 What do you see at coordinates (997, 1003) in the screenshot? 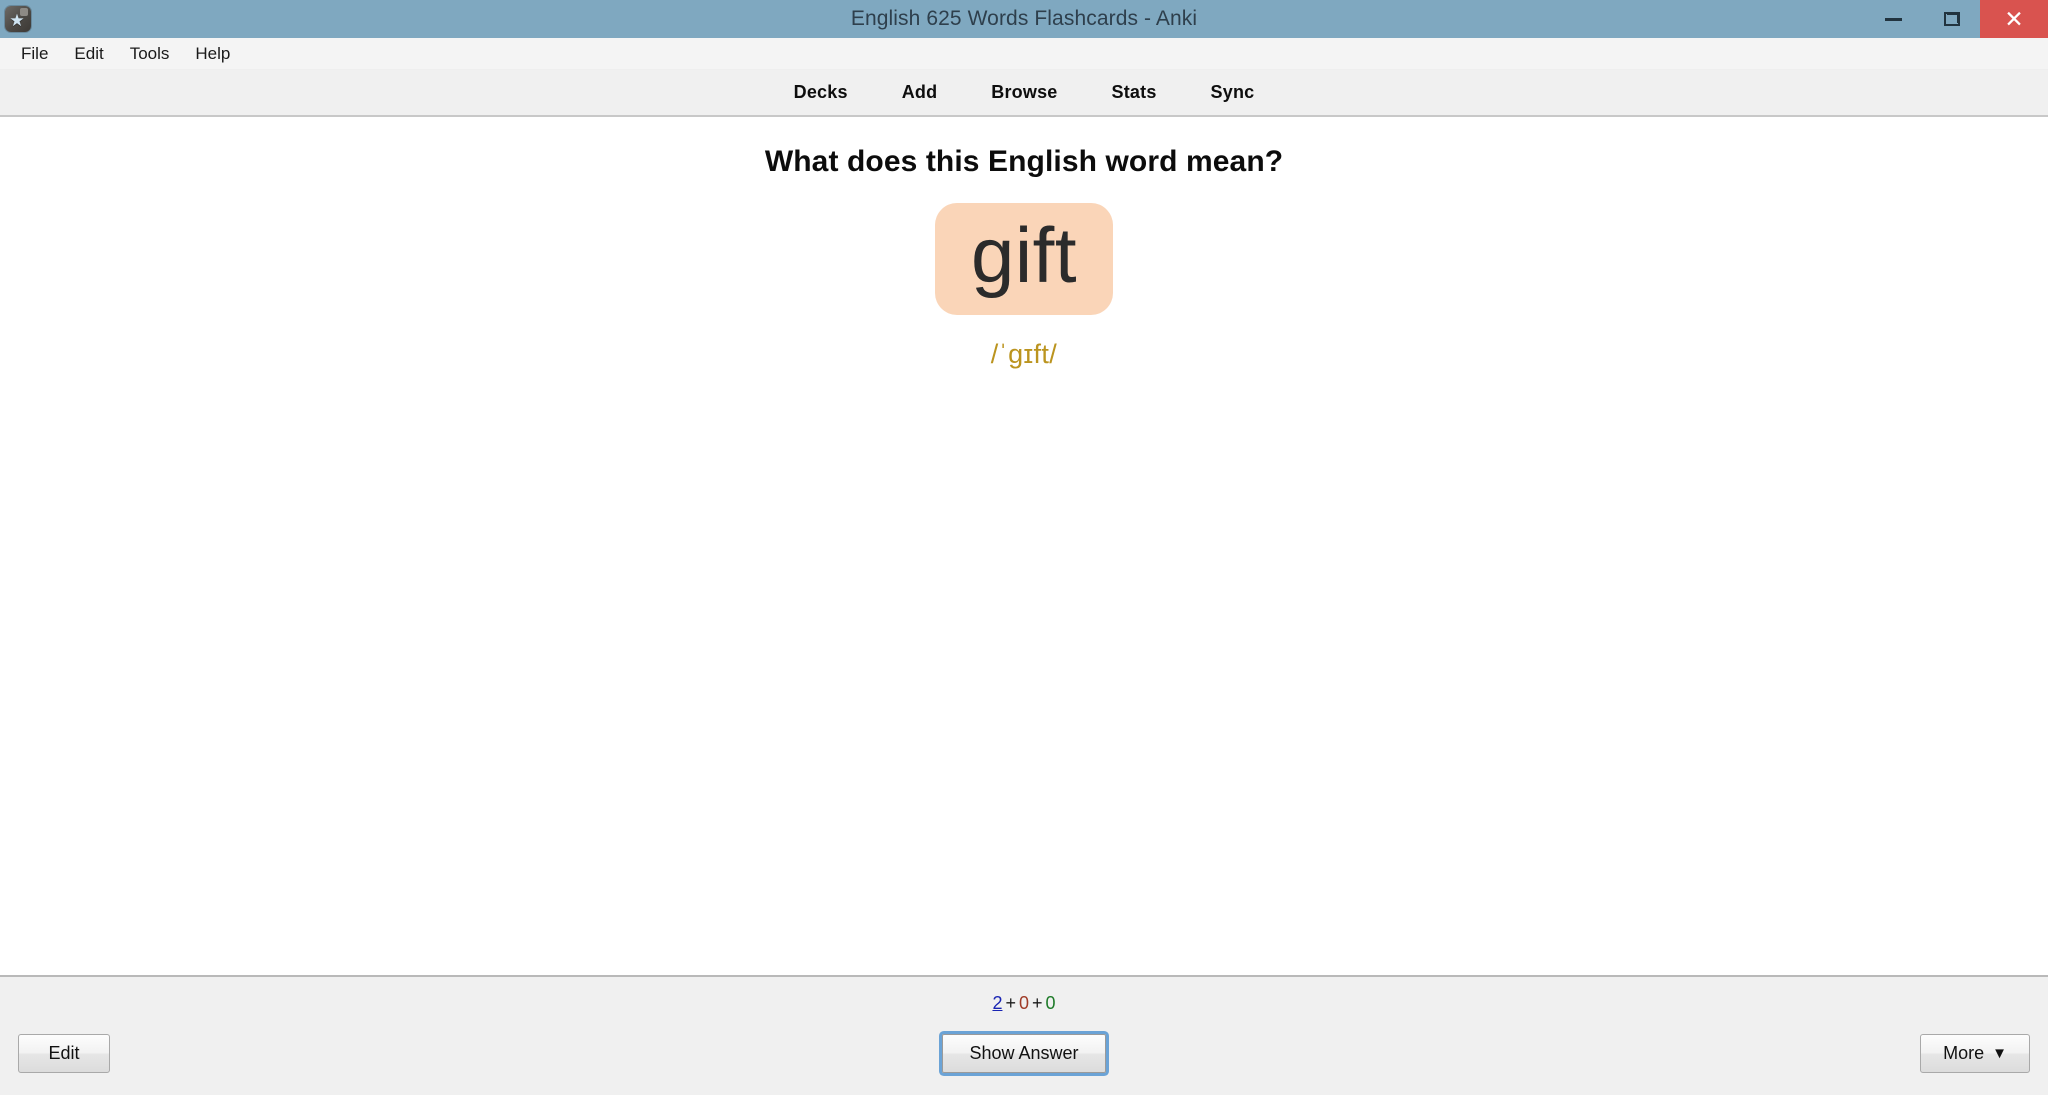
I see `count-new: 2` at bounding box center [997, 1003].